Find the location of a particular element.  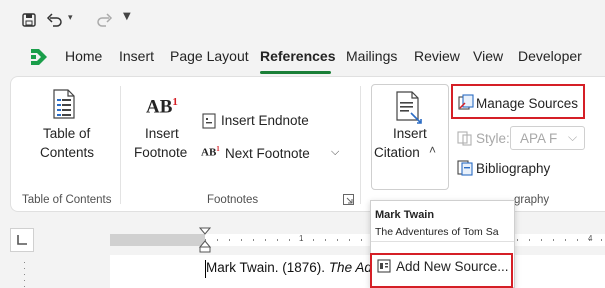

ruler-mark: 4 is located at coordinates (590, 238).